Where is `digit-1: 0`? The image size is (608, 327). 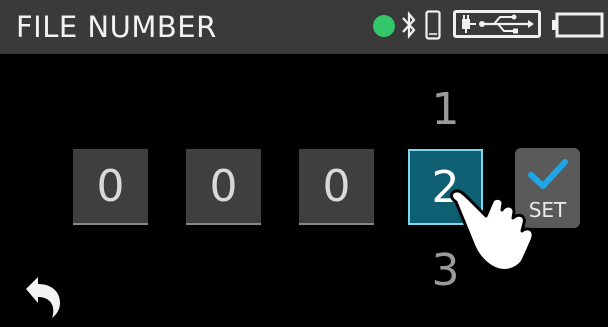 digit-1: 0 is located at coordinates (110, 187).